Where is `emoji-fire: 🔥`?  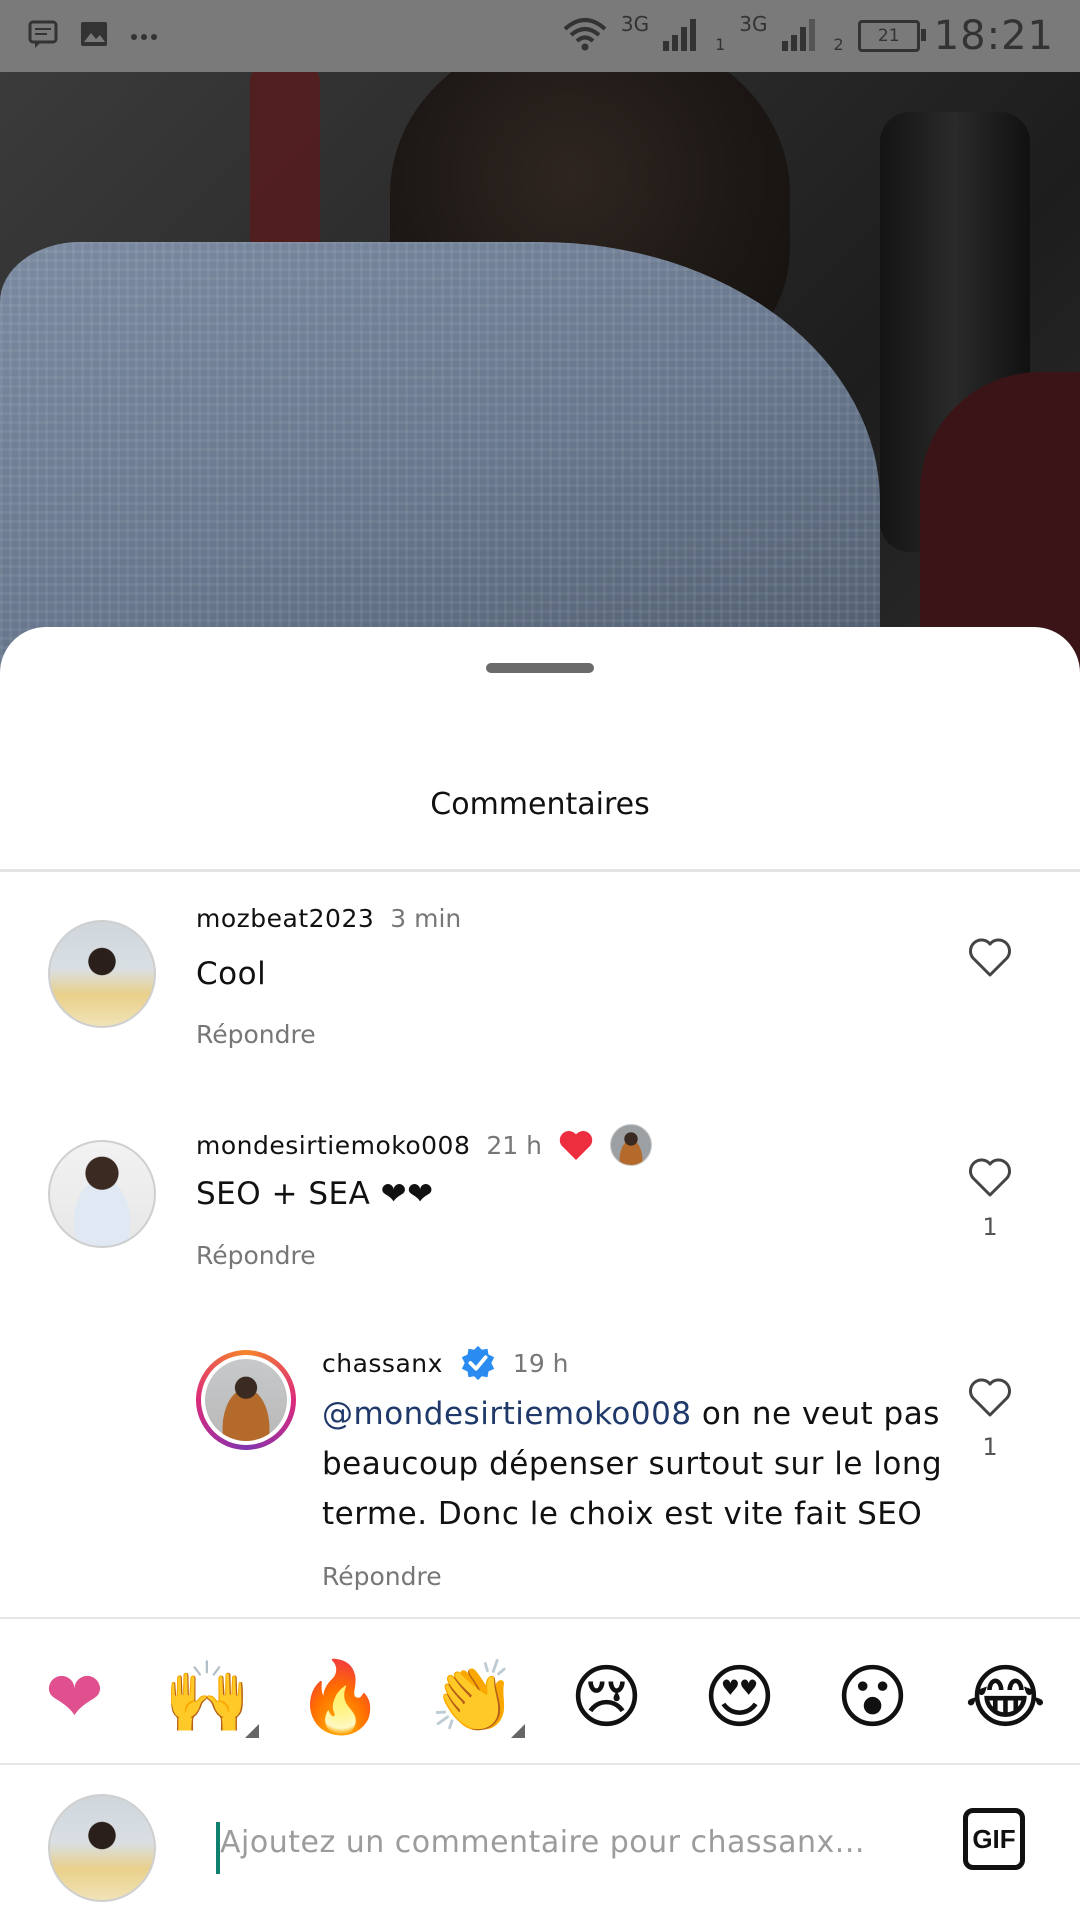
emoji-fire: 🔥 is located at coordinates (341, 1697).